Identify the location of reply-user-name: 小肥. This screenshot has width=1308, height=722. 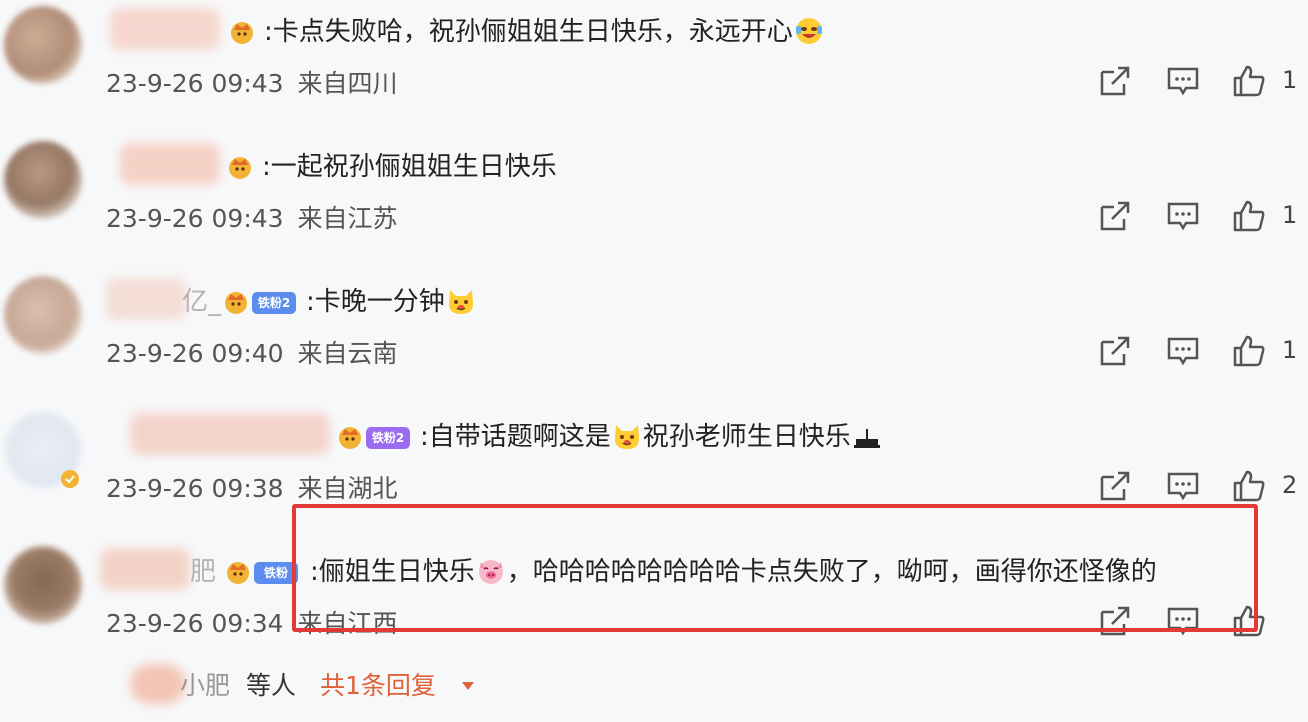
(205, 684).